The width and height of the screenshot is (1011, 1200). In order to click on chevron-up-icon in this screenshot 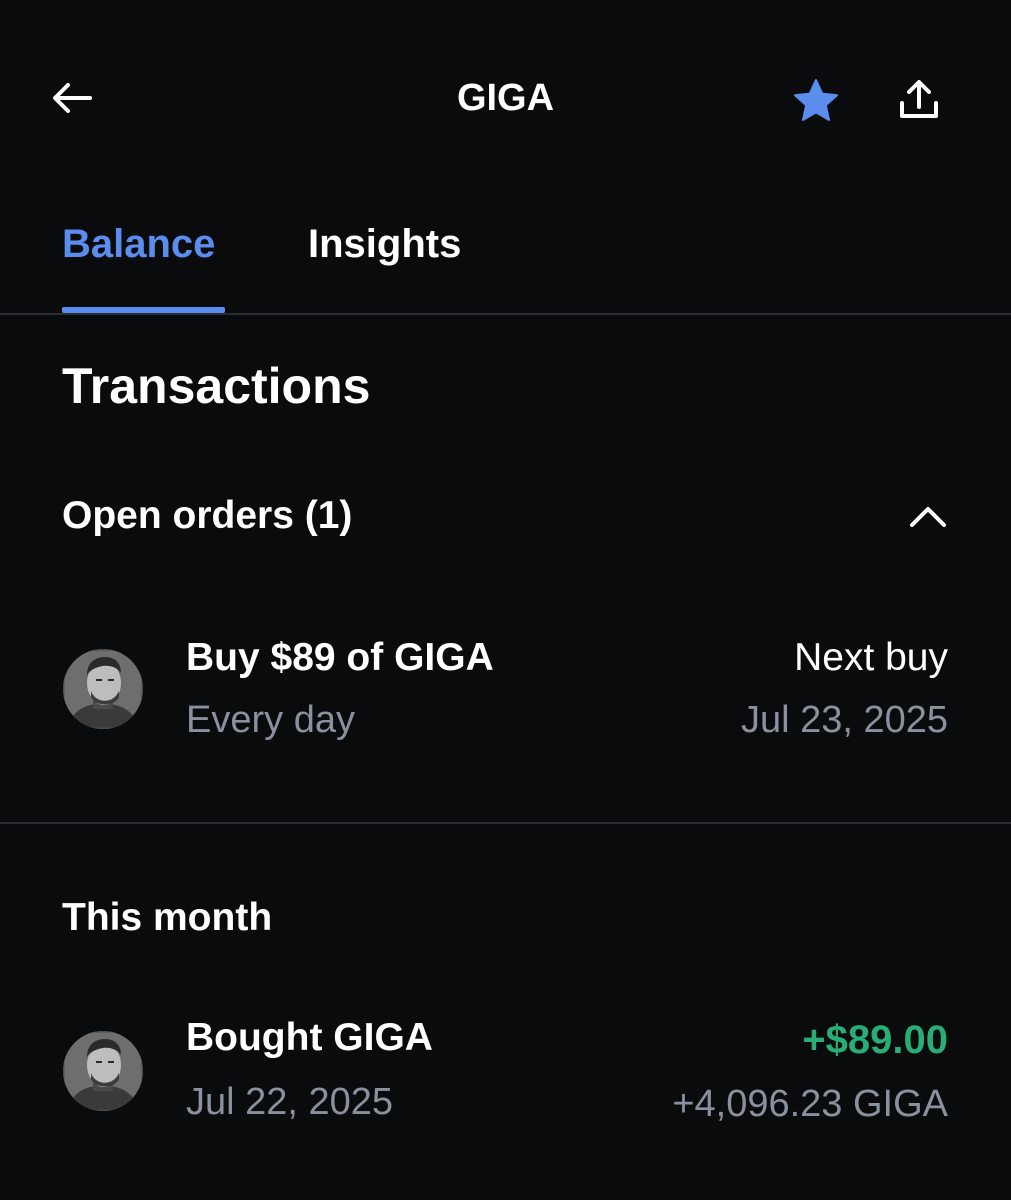, I will do `click(928, 517)`.